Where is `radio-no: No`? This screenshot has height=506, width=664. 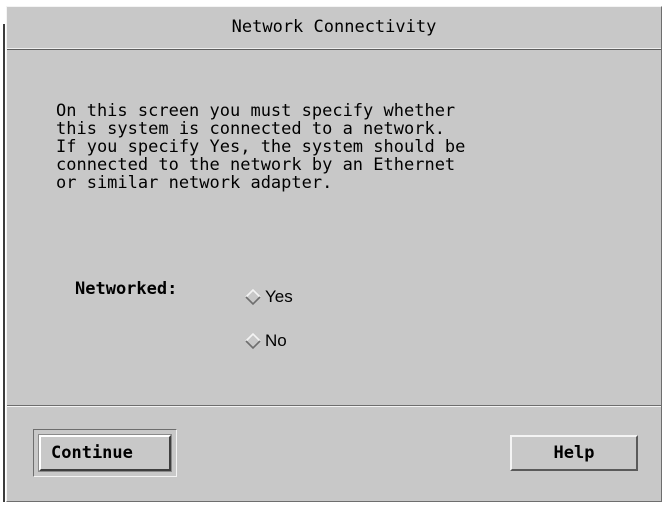 radio-no: No is located at coordinates (265, 341).